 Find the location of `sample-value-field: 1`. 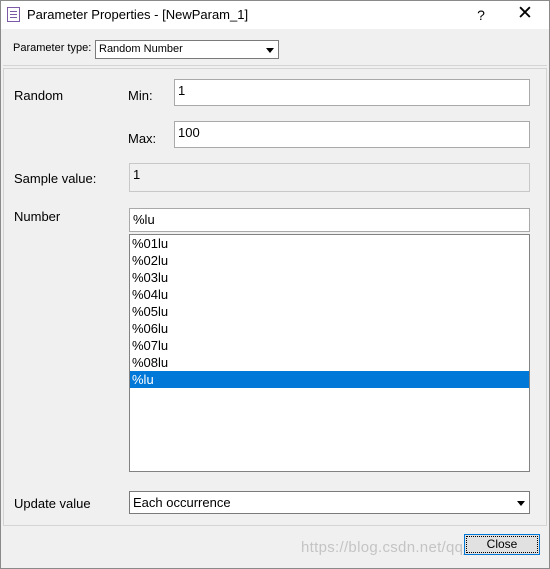

sample-value-field: 1 is located at coordinates (329, 177).